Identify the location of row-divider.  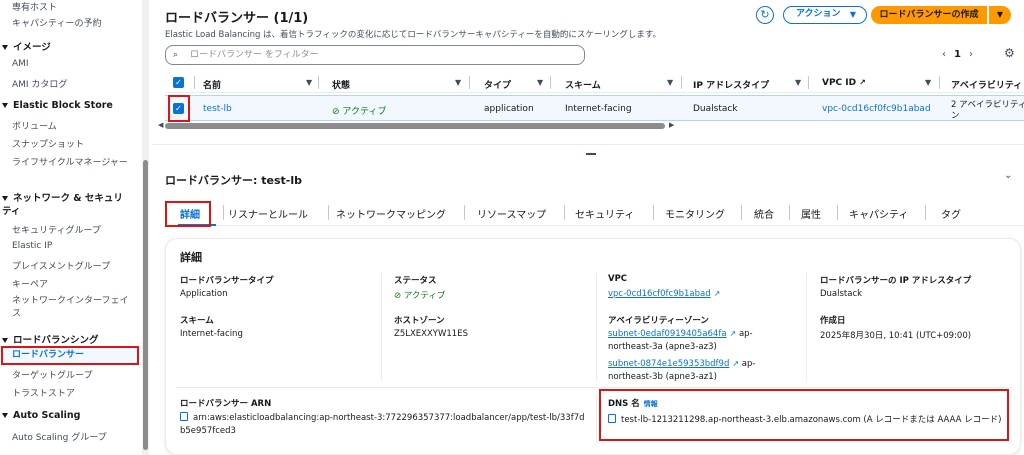
(594, 387).